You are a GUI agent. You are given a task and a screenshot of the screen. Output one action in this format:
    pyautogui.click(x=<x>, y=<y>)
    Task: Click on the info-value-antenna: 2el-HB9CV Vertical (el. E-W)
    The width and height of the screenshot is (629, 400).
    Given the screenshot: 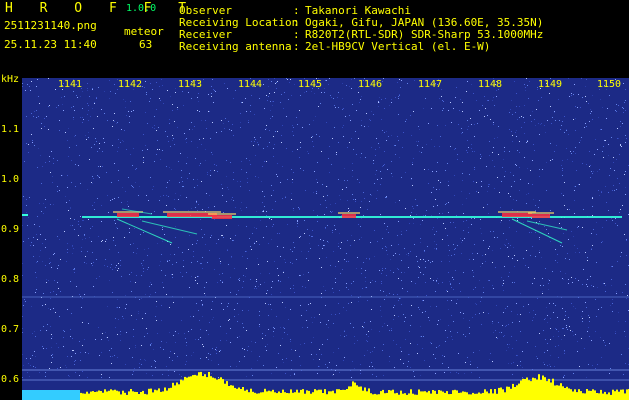 What is the action you would take?
    pyautogui.click(x=398, y=46)
    